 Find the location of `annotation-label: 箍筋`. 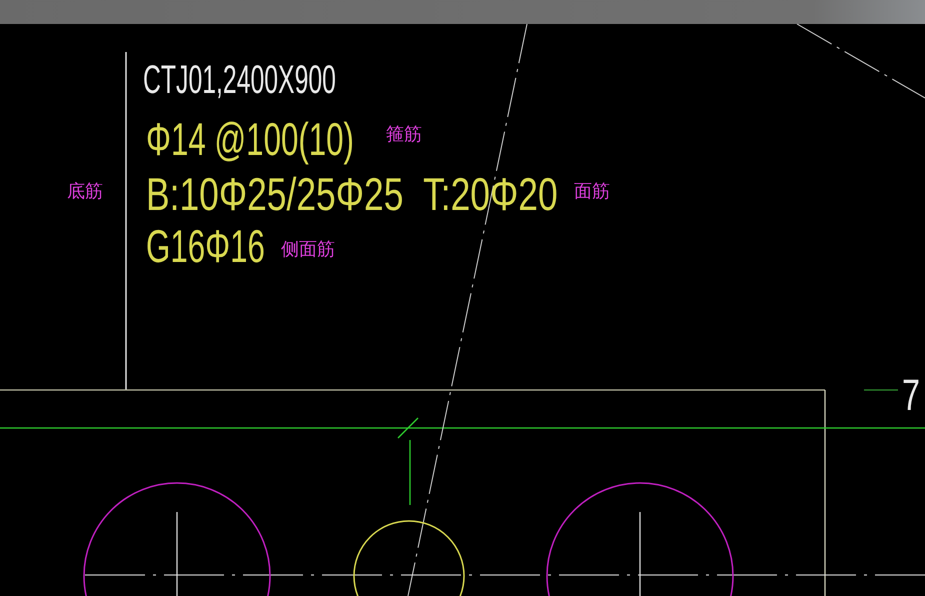

annotation-label: 箍筋 is located at coordinates (404, 134).